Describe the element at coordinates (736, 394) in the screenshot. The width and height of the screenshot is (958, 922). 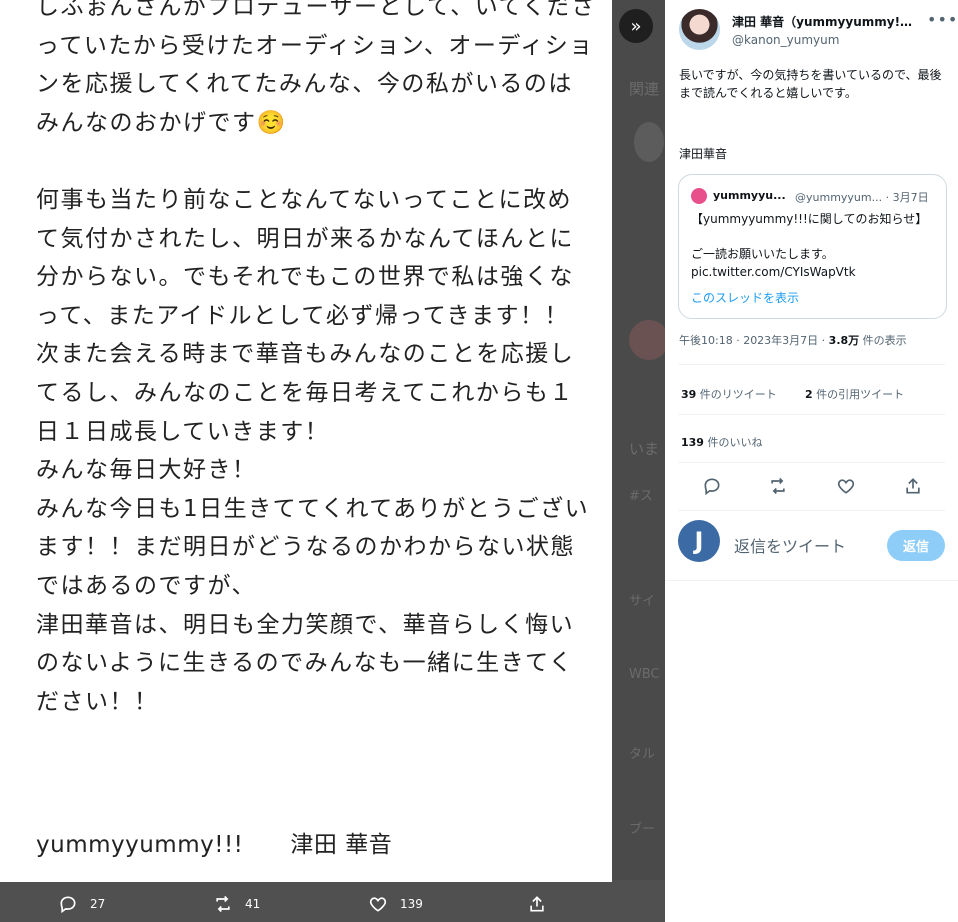
I see `retweets-label: 件のリツイート` at that location.